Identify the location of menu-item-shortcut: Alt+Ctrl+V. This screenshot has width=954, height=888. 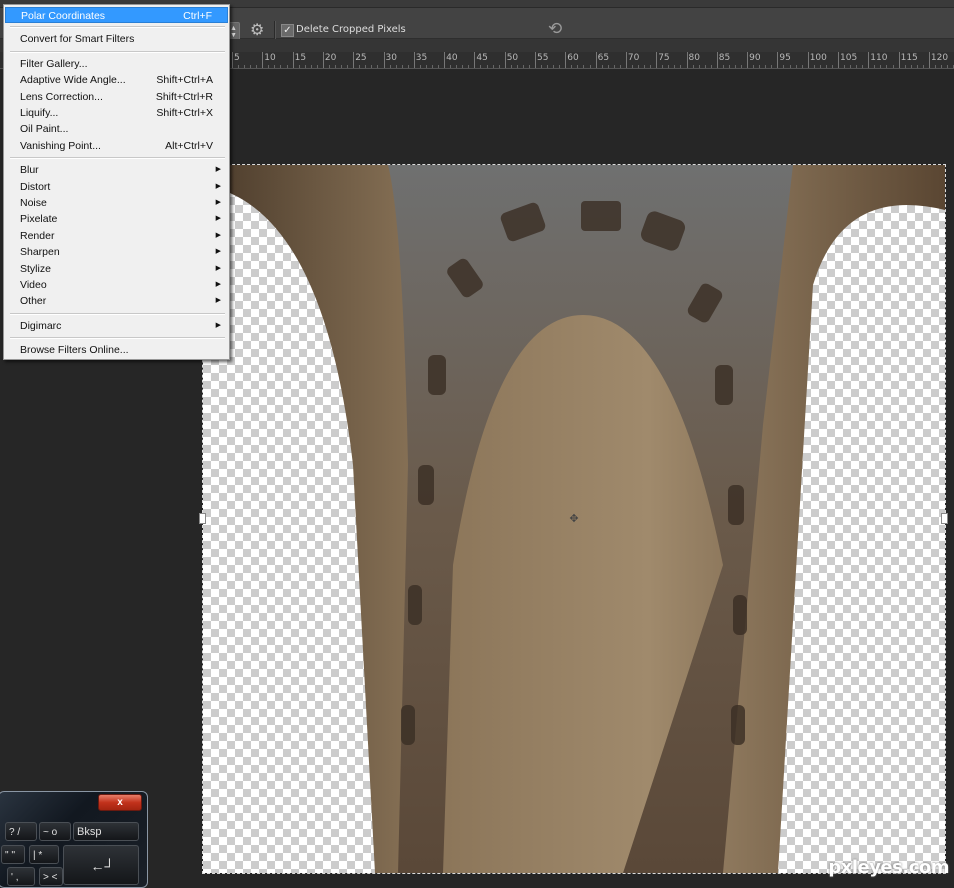
(189, 145).